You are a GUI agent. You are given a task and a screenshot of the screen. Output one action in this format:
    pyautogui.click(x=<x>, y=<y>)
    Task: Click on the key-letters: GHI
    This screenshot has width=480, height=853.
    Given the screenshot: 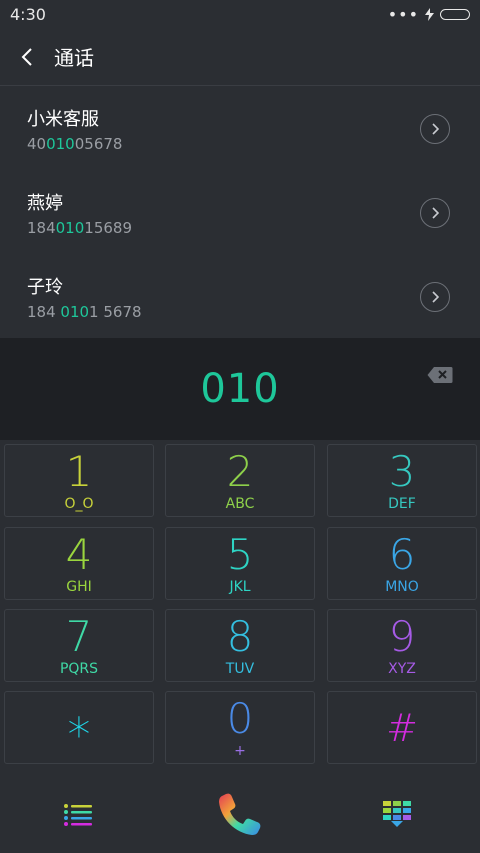 What is the action you would take?
    pyautogui.click(x=79, y=586)
    